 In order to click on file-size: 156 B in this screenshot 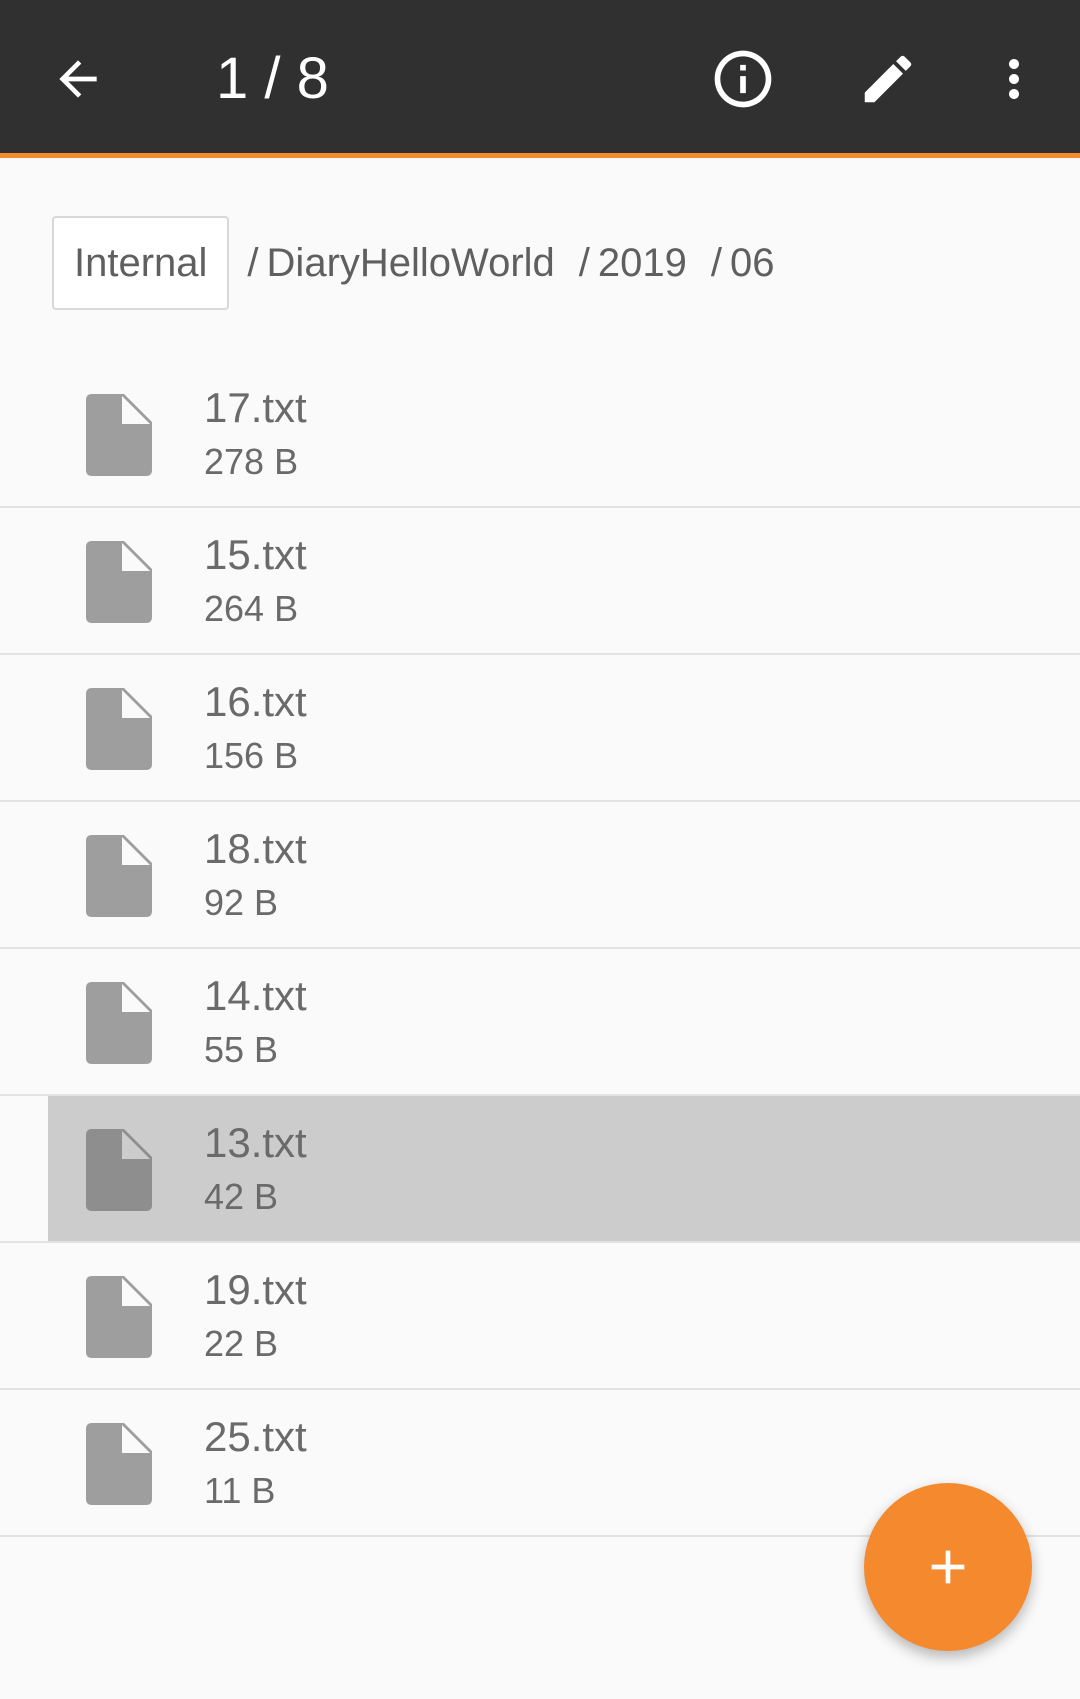, I will do `click(251, 755)`.